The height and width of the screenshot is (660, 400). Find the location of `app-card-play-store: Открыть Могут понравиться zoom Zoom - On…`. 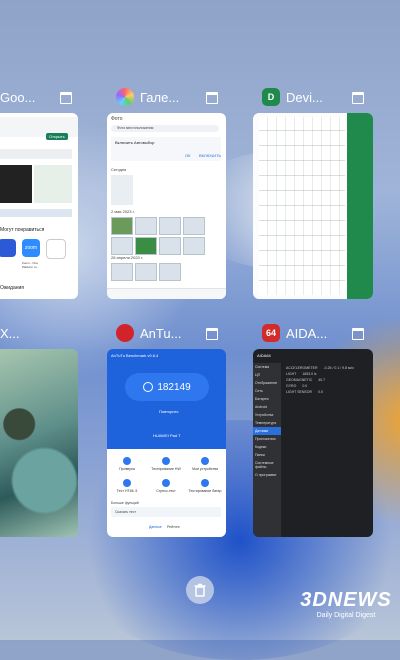

app-card-play-store: Открыть Могут понравиться zoom Zoom - On… is located at coordinates (39, 206).